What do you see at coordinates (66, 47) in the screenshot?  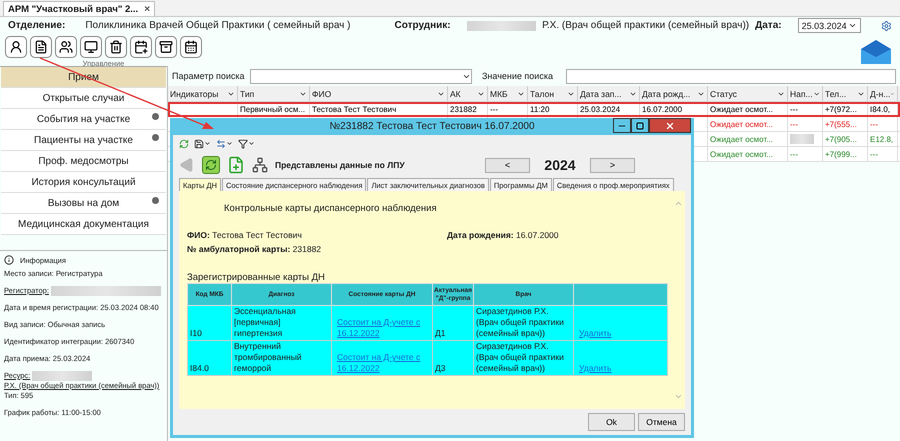 I see `users-button` at bounding box center [66, 47].